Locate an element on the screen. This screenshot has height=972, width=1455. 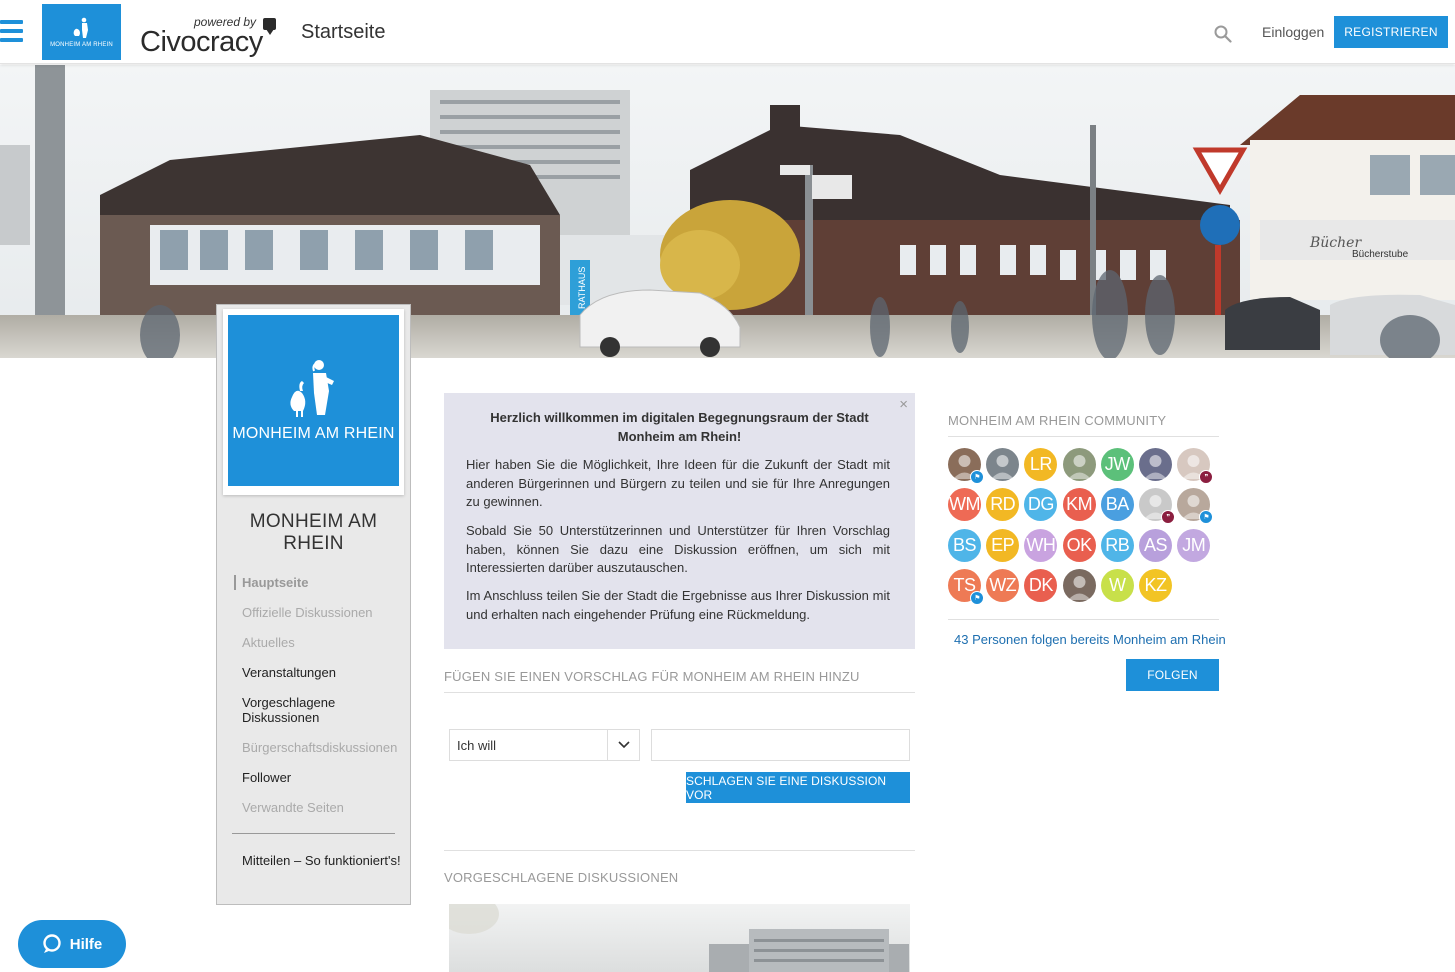
share-link: Mitteilen – So funktioniert's! is located at coordinates (322, 860).